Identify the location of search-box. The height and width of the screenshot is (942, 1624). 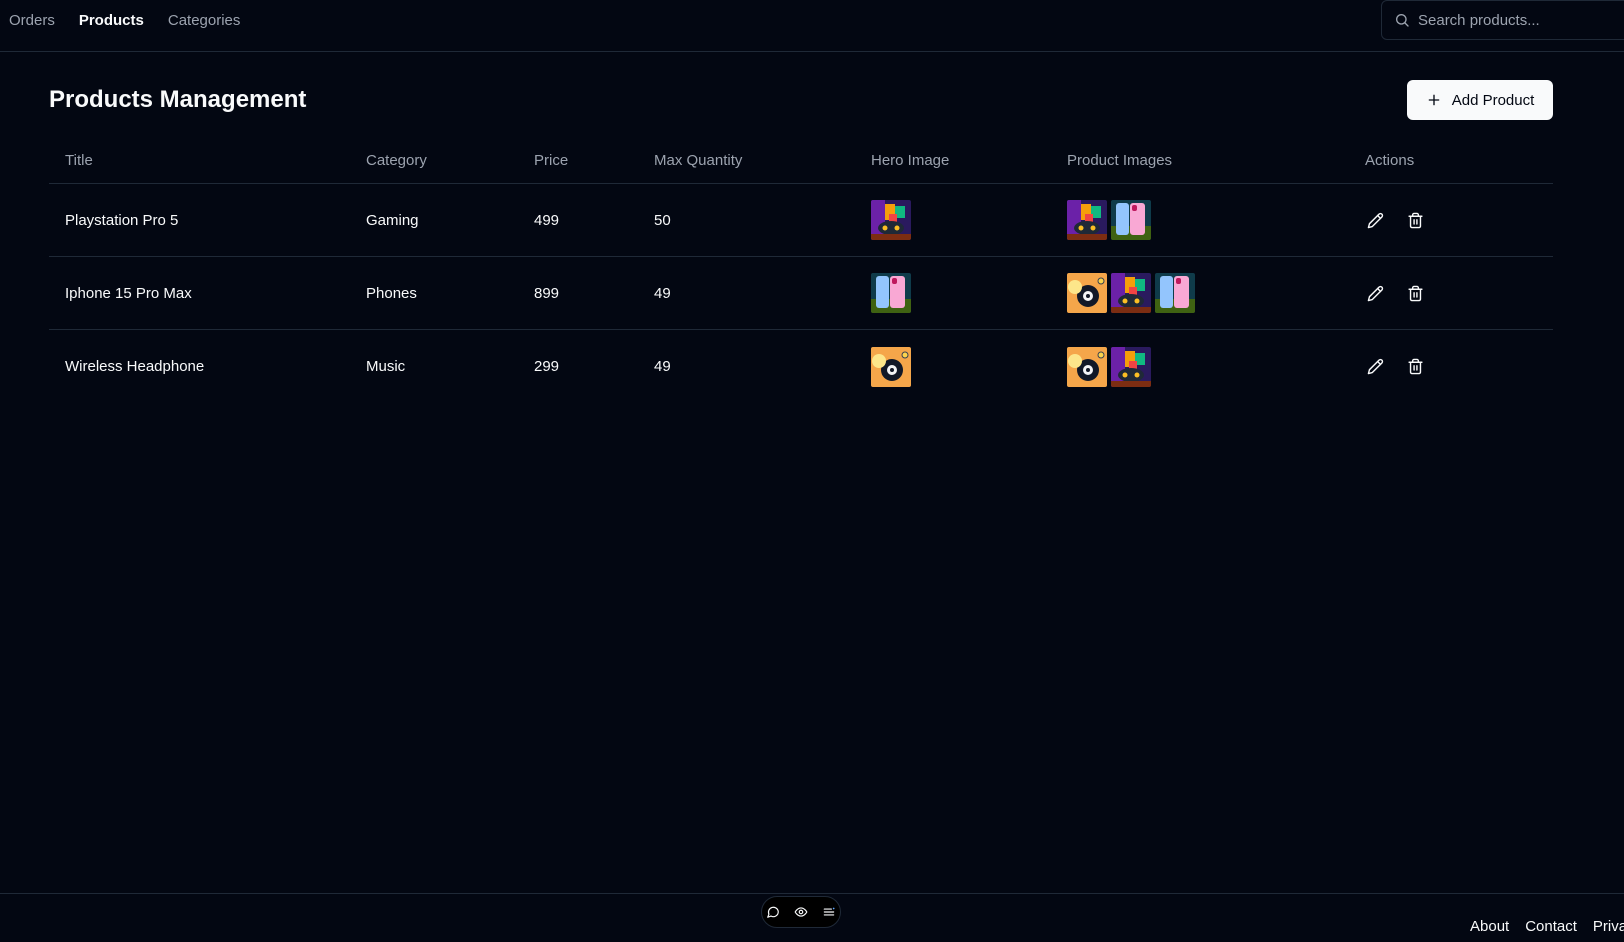
(1502, 20).